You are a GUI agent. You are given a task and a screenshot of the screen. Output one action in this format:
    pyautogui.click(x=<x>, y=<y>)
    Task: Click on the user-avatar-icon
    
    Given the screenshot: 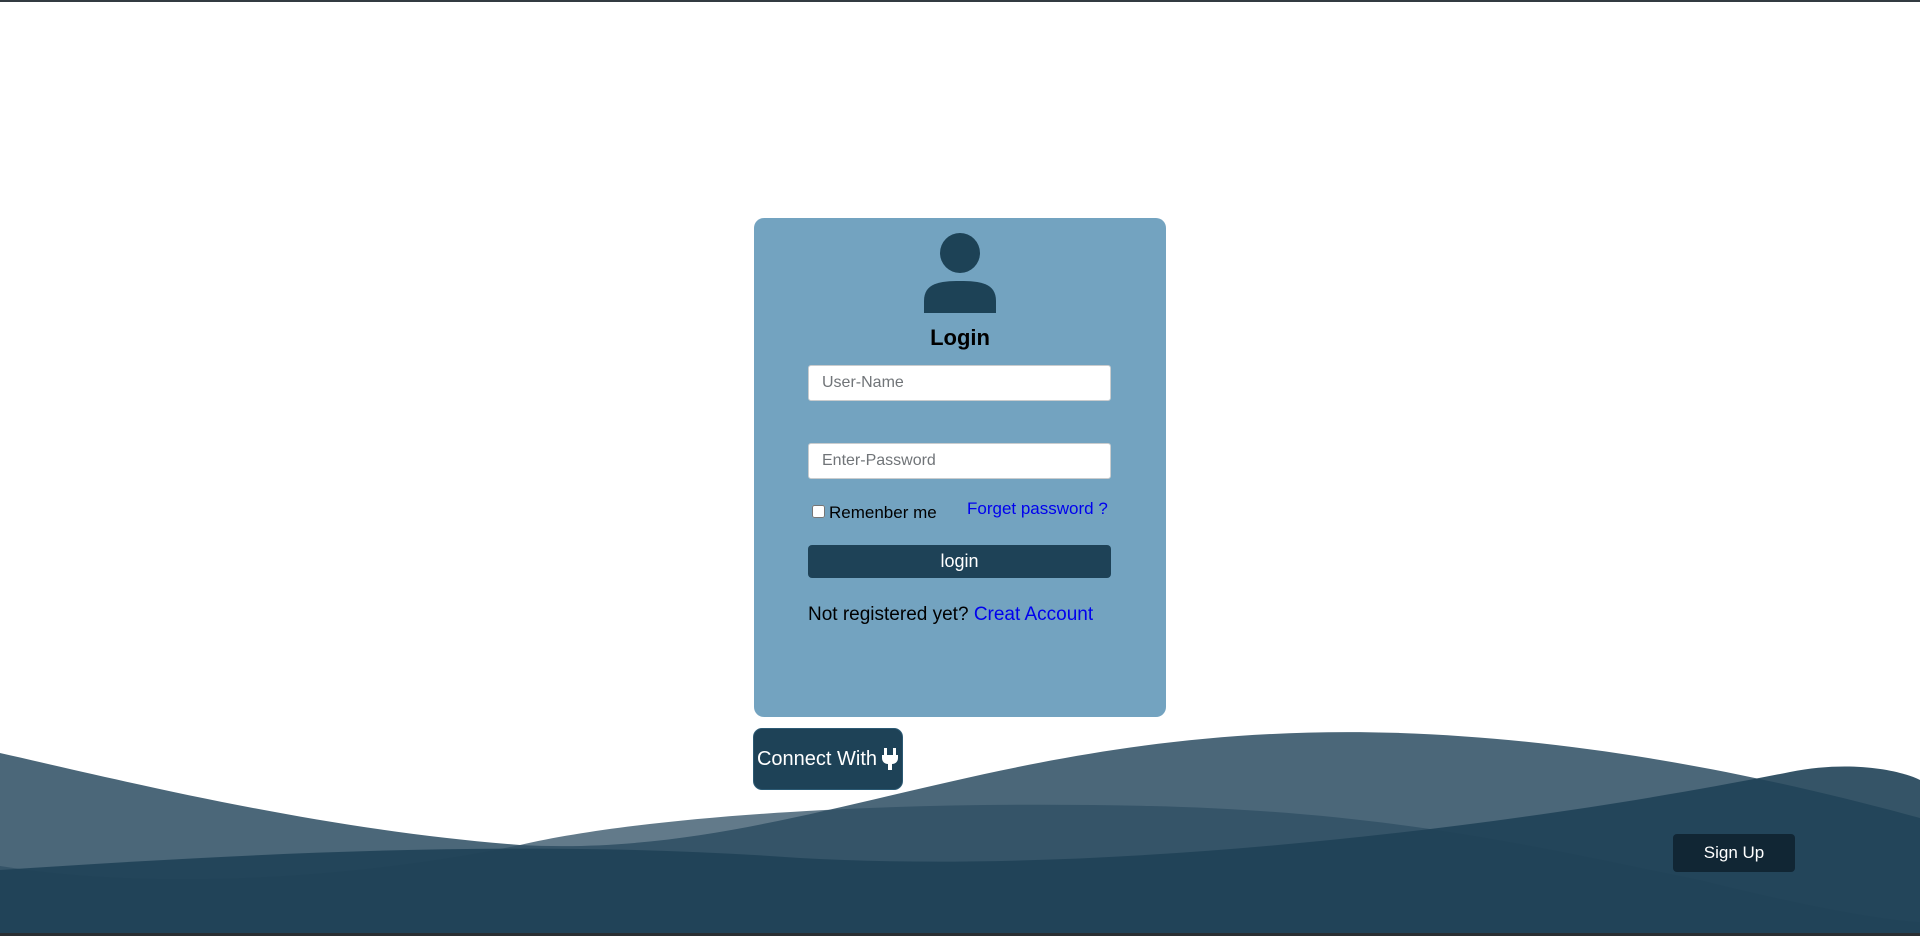 What is the action you would take?
    pyautogui.click(x=960, y=273)
    